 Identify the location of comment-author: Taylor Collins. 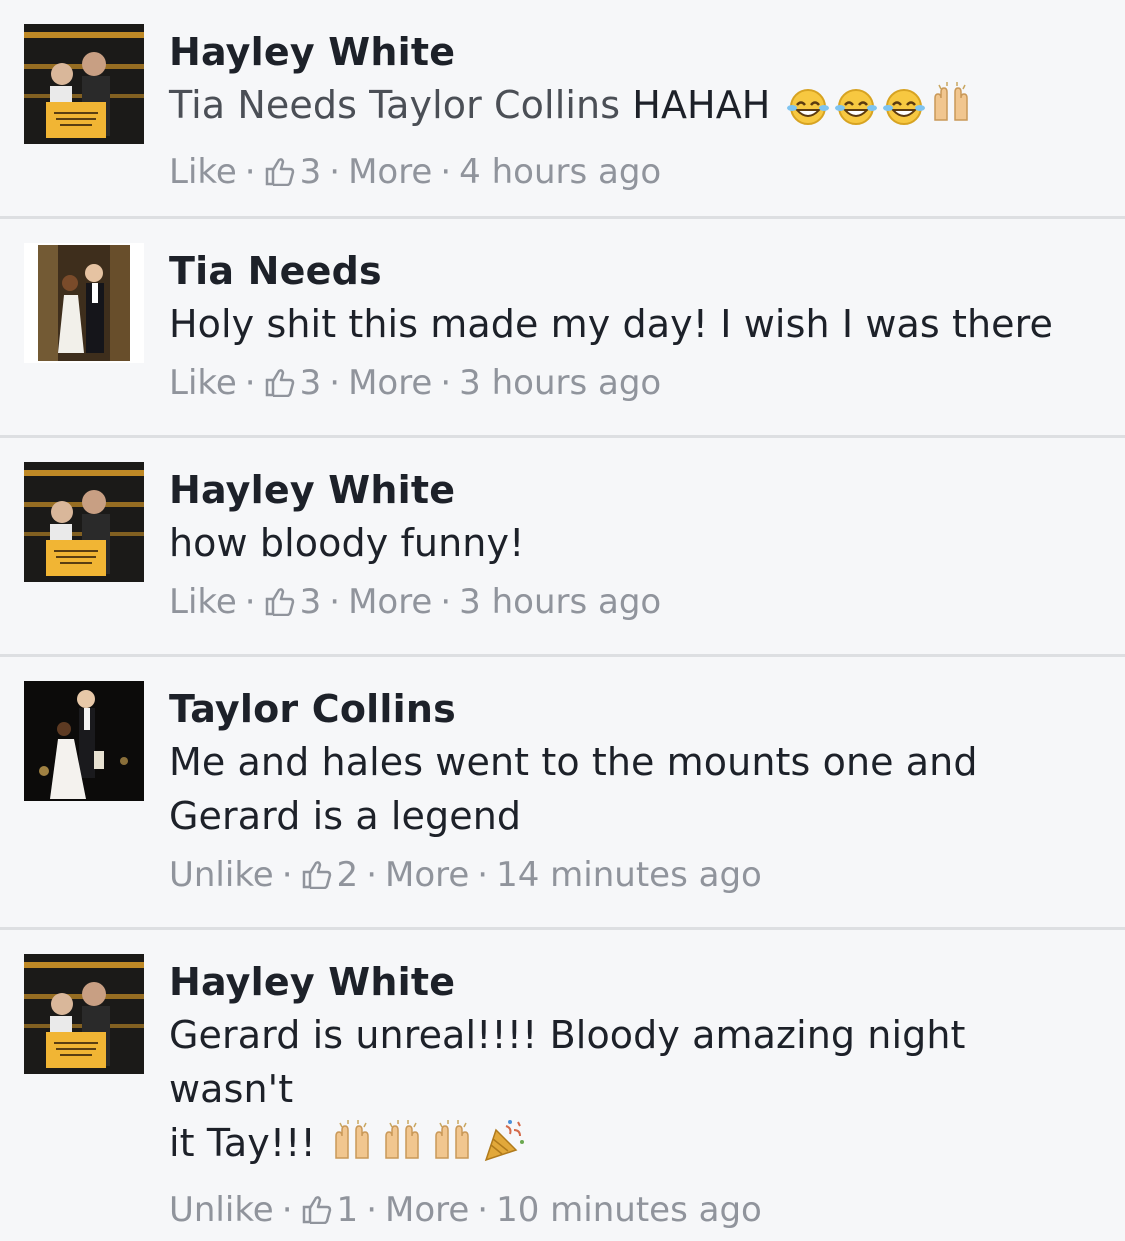
(632, 709).